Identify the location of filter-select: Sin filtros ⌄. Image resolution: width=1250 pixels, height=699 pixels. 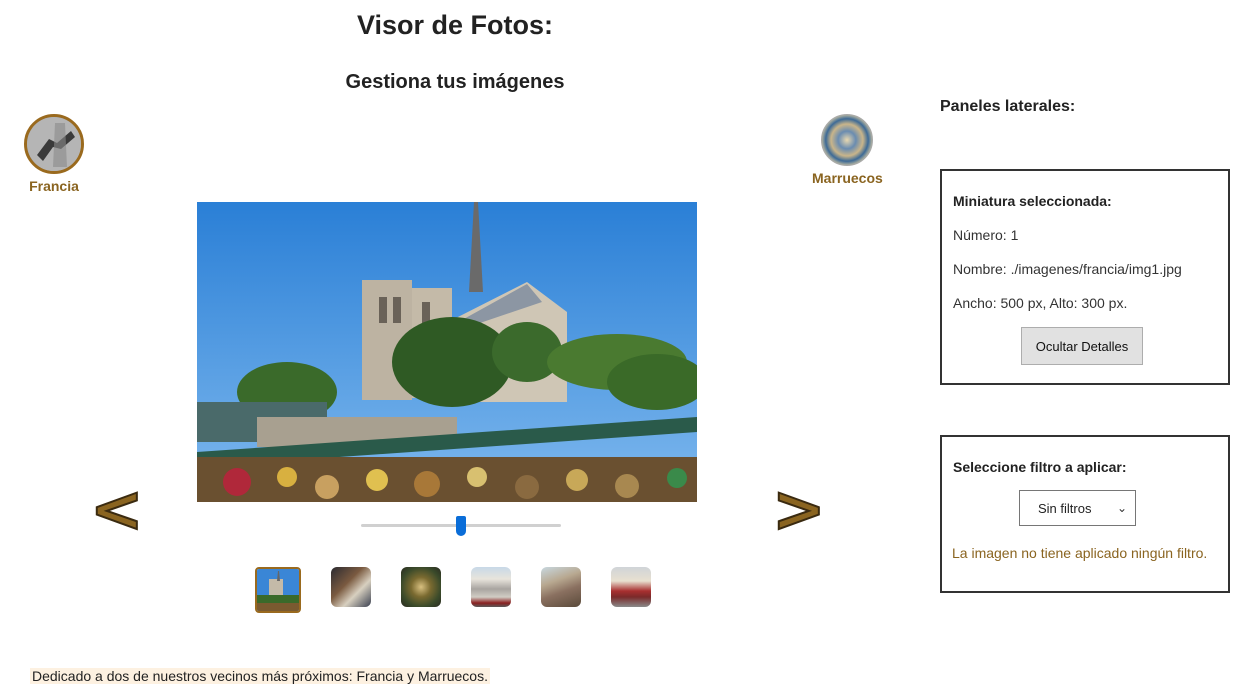
(1077, 508).